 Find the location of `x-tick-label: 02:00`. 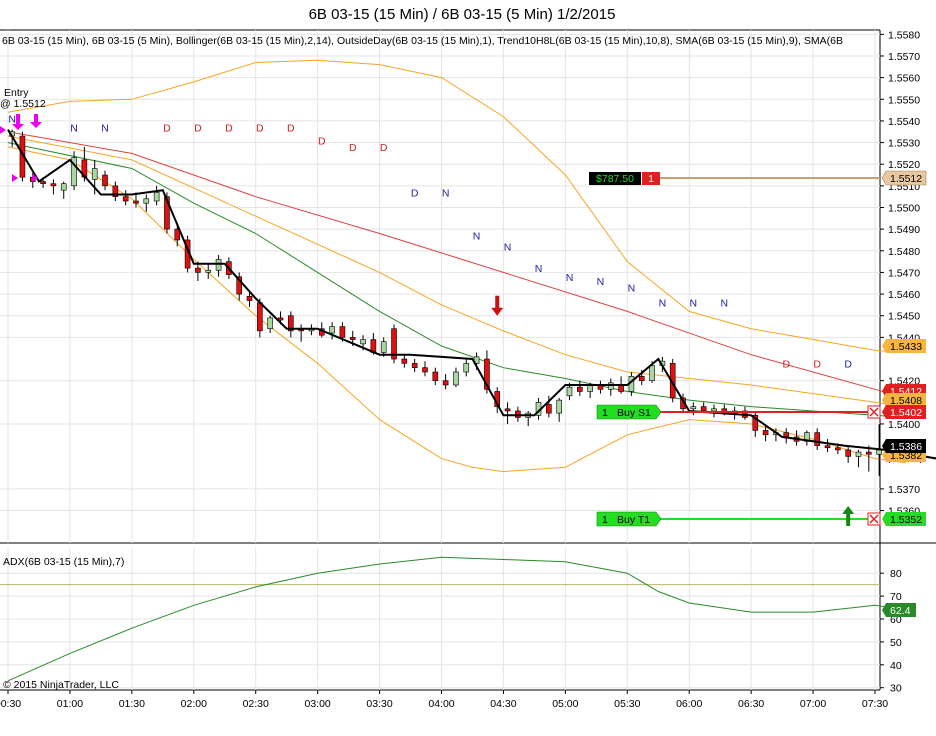

x-tick-label: 02:00 is located at coordinates (194, 704).